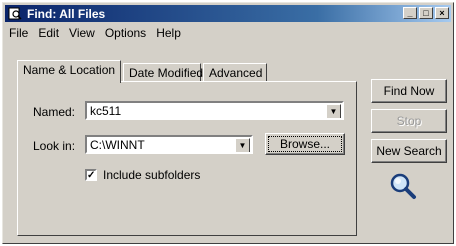  Describe the element at coordinates (426, 13) in the screenshot. I see `maximize-button: □` at that location.